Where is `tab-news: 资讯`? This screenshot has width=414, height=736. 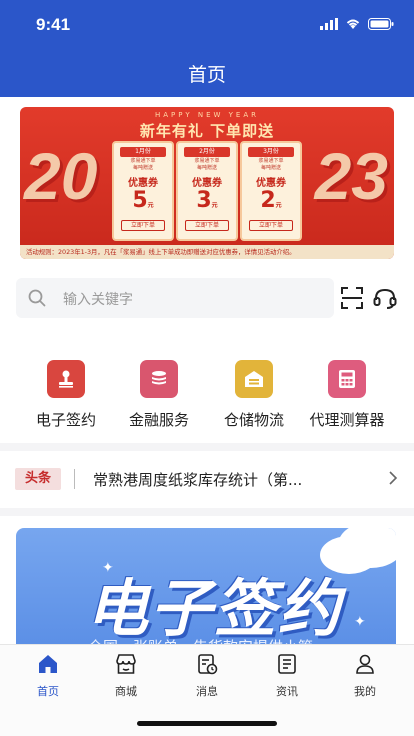 tab-news: 资讯 is located at coordinates (287, 676).